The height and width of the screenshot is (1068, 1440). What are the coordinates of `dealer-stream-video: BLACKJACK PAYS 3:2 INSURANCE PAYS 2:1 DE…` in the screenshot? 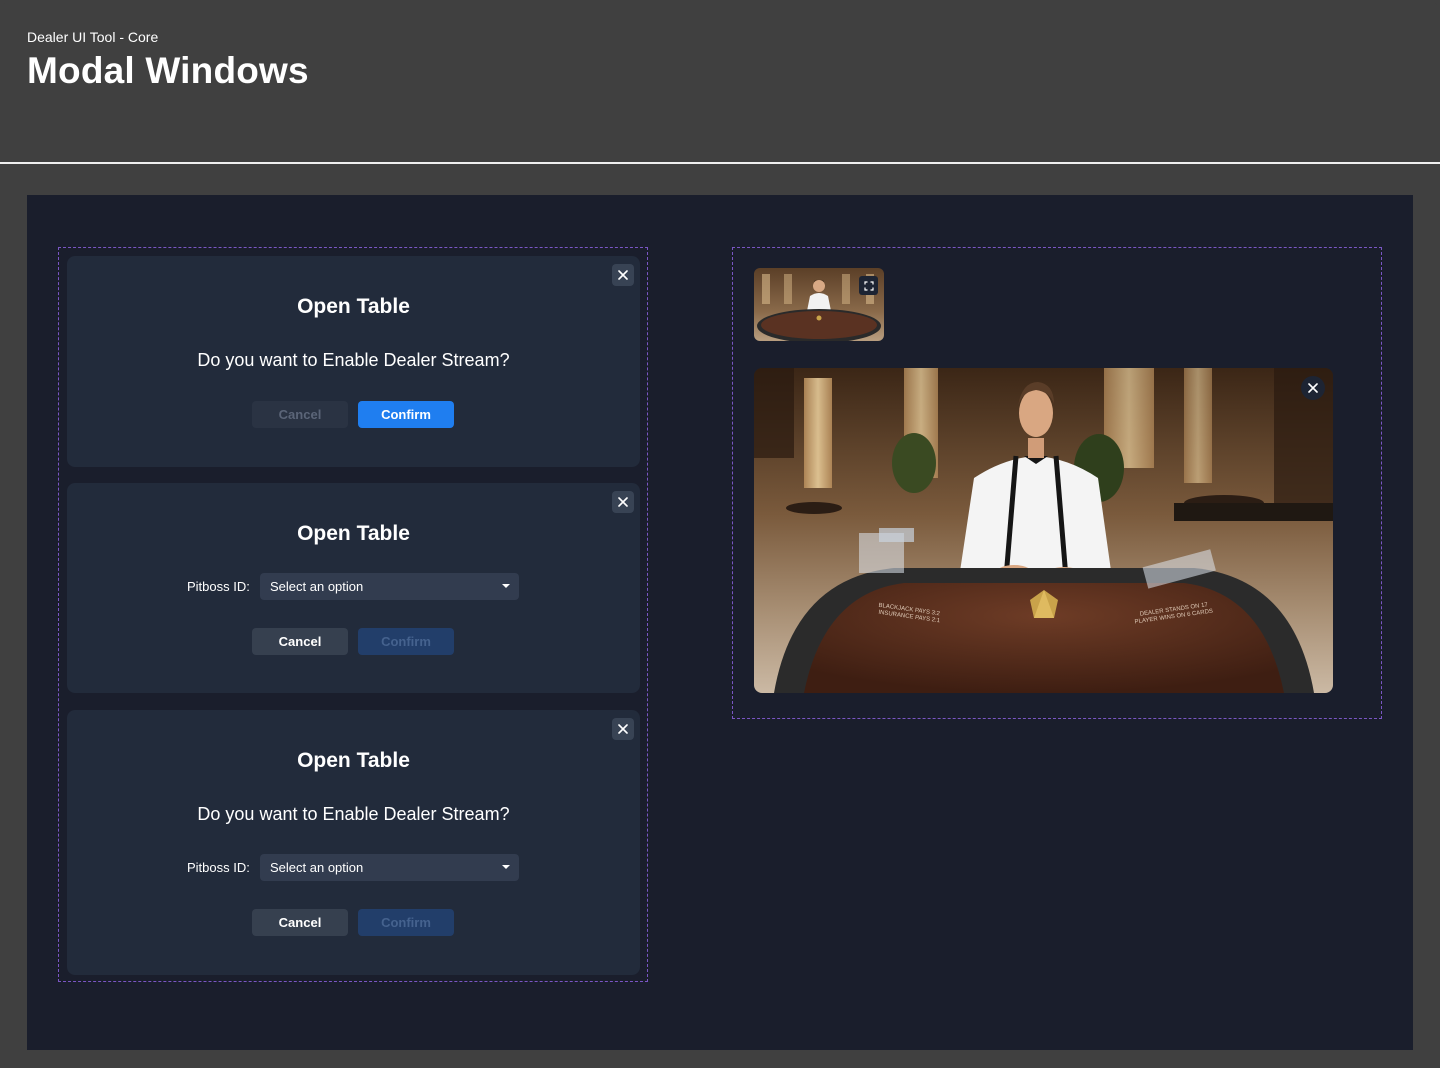 It's located at (1043, 530).